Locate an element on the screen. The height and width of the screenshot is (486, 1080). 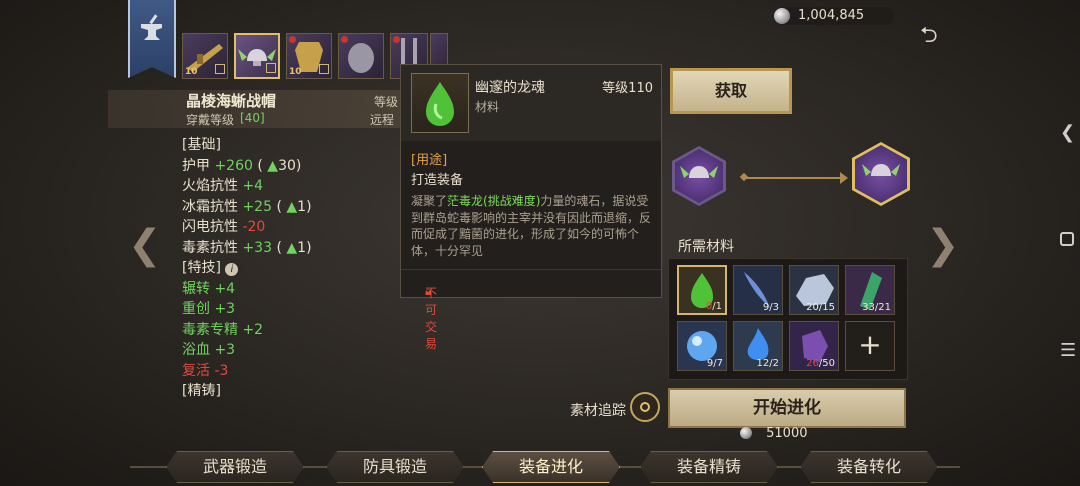
equipment-thumb-helmet-selected is located at coordinates (257, 56).